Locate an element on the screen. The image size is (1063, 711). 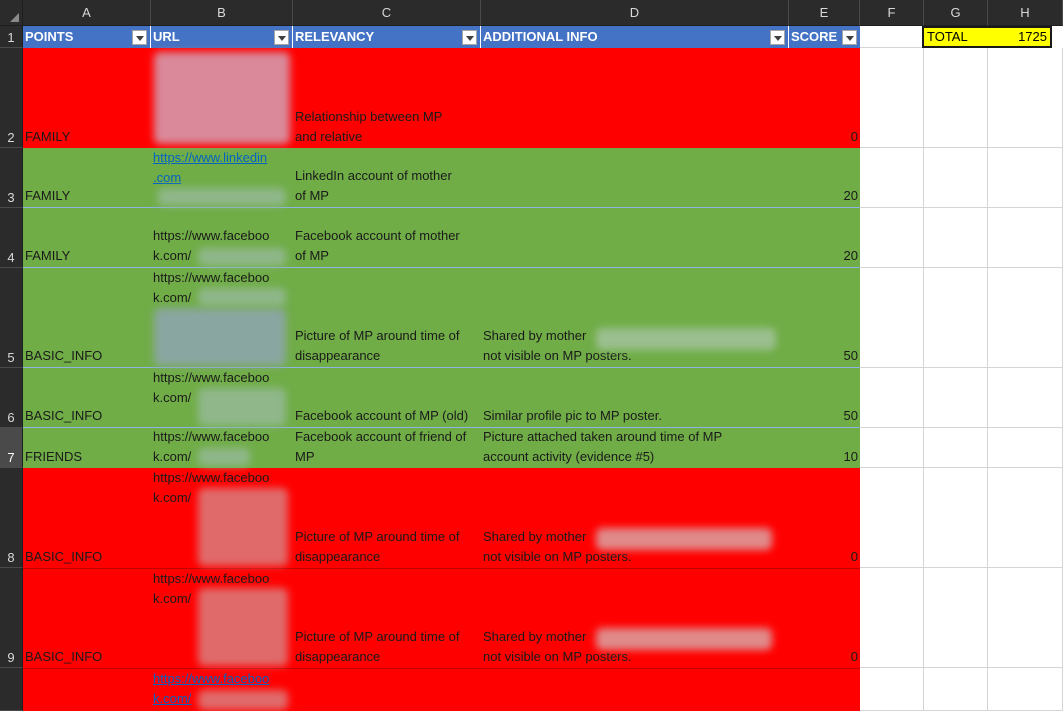
cell-score-row9: 0 is located at coordinates (824, 618).